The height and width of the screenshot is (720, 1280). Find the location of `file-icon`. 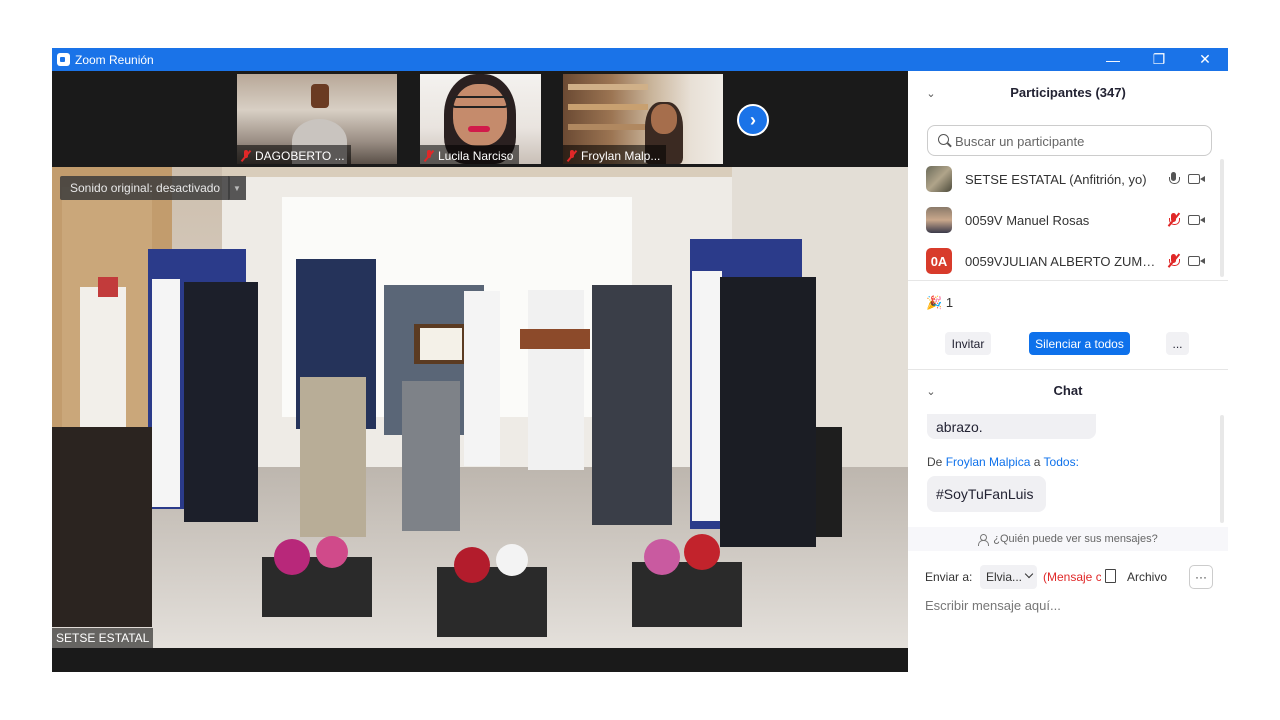

file-icon is located at coordinates (1110, 576).